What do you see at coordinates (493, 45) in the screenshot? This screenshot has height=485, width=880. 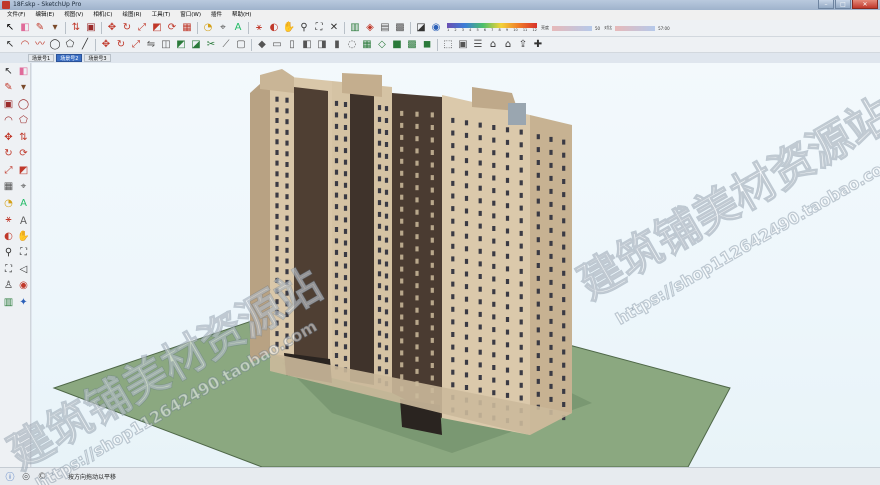 I see `house-icon: ⌂` at bounding box center [493, 45].